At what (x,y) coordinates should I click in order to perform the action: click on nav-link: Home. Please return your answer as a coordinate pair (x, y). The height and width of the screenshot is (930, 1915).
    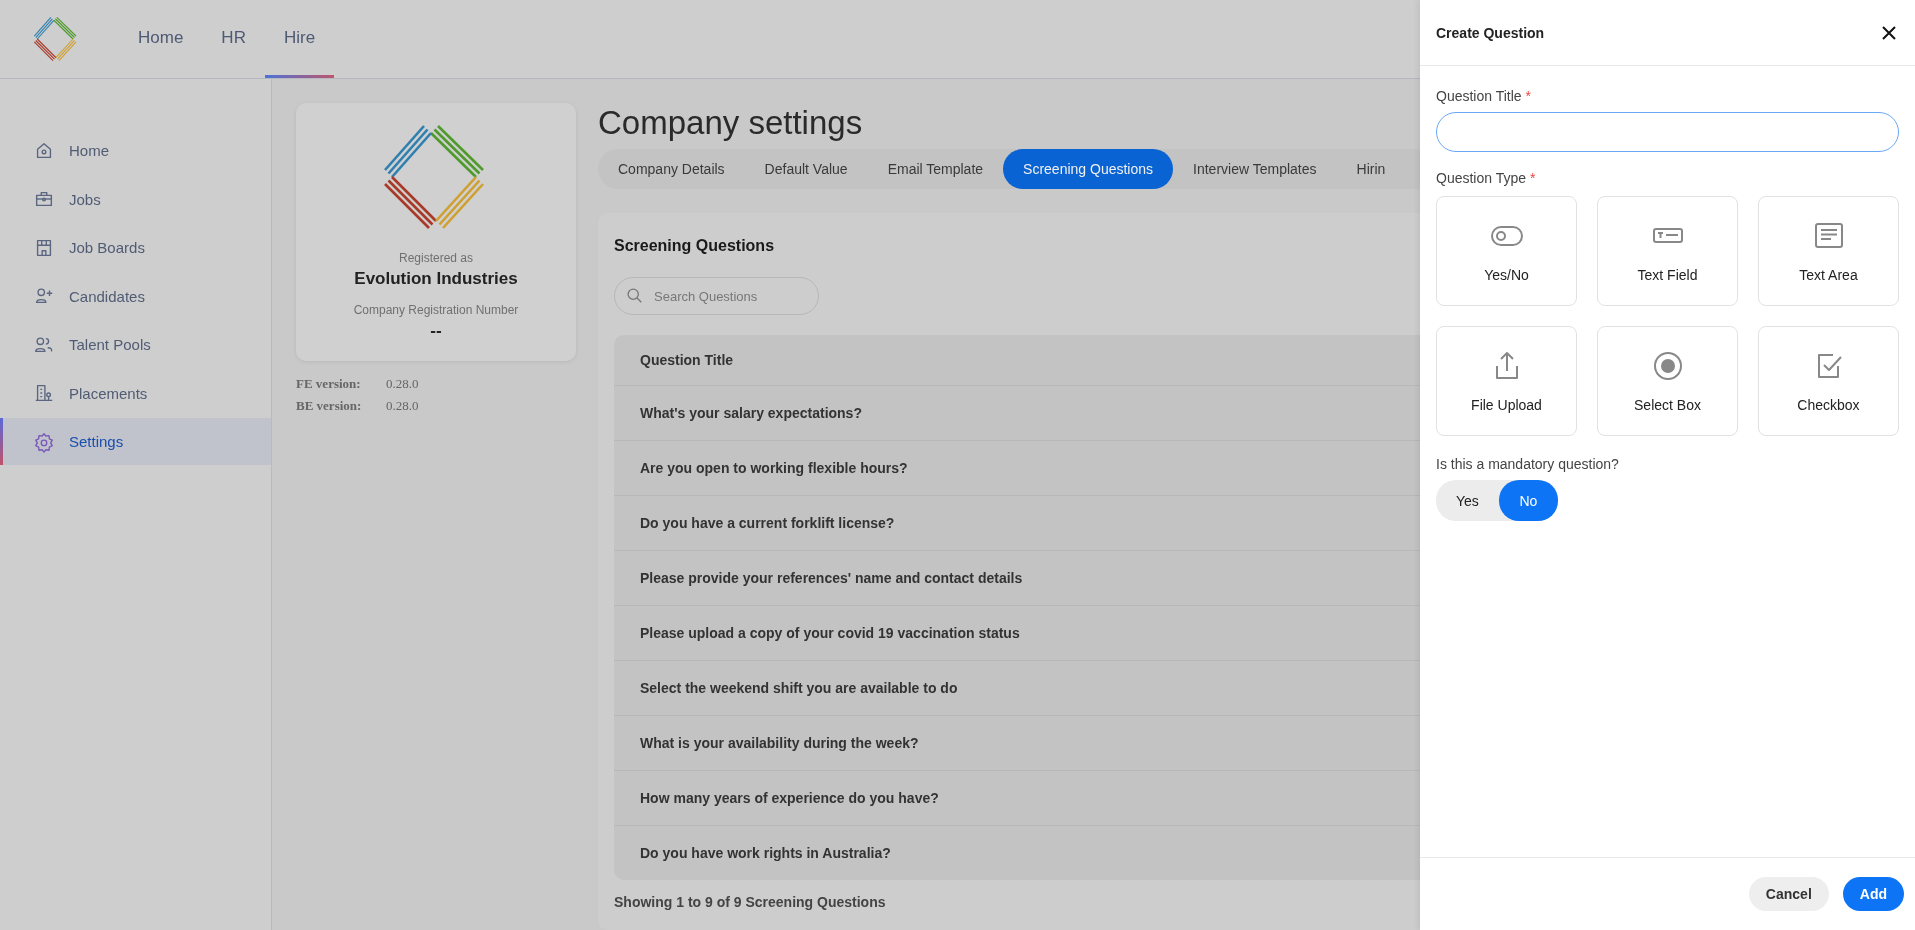
    Looking at the image, I should click on (161, 39).